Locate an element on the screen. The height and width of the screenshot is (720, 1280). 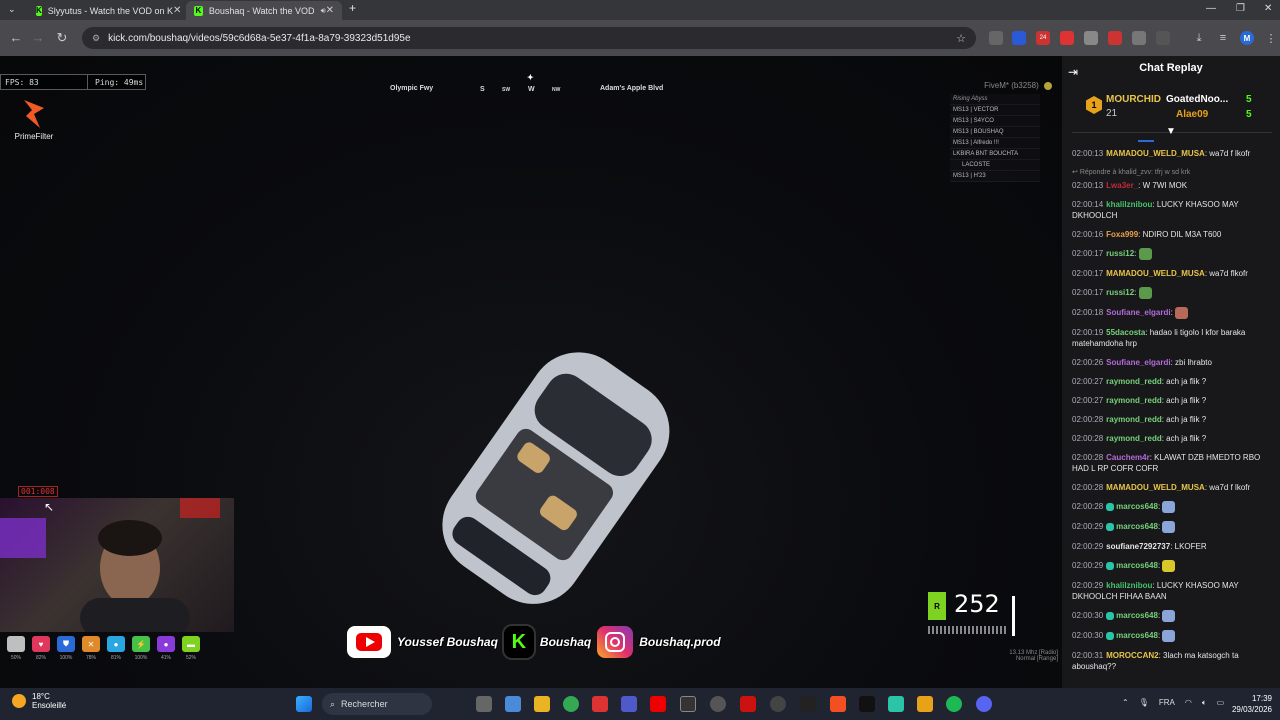
file-explorer-icon is located at coordinates (542, 704).